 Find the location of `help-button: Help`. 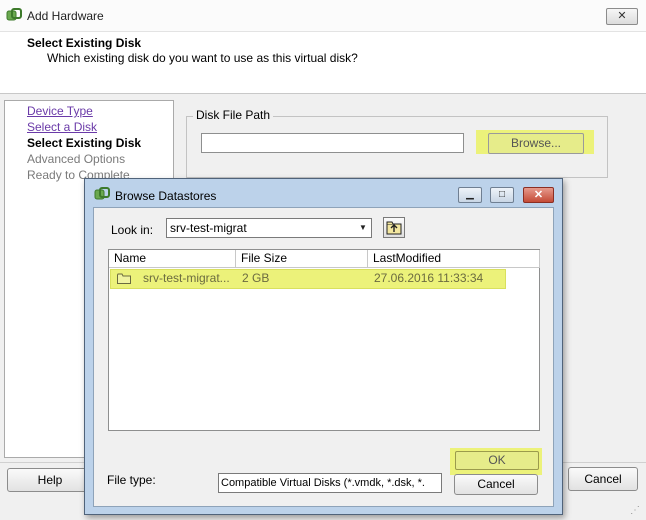

help-button: Help is located at coordinates (50, 480).